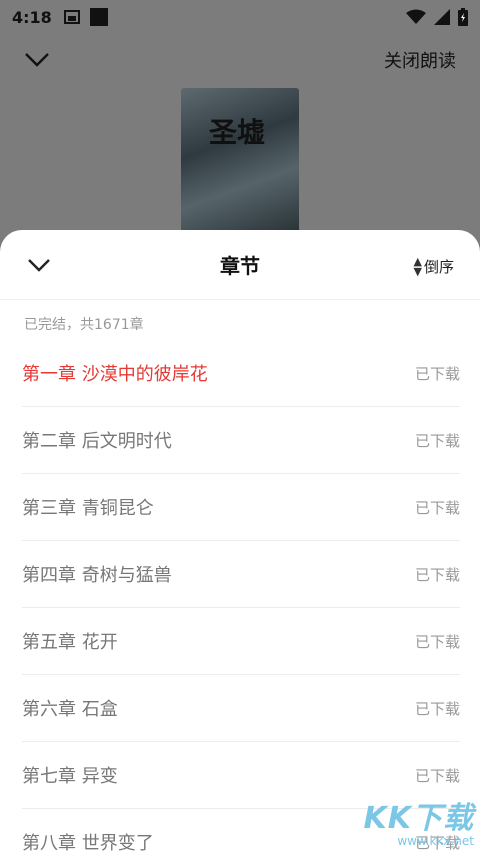 The image size is (480, 854). I want to click on chapter-summary: 已完结，共1671章, so click(84, 325).